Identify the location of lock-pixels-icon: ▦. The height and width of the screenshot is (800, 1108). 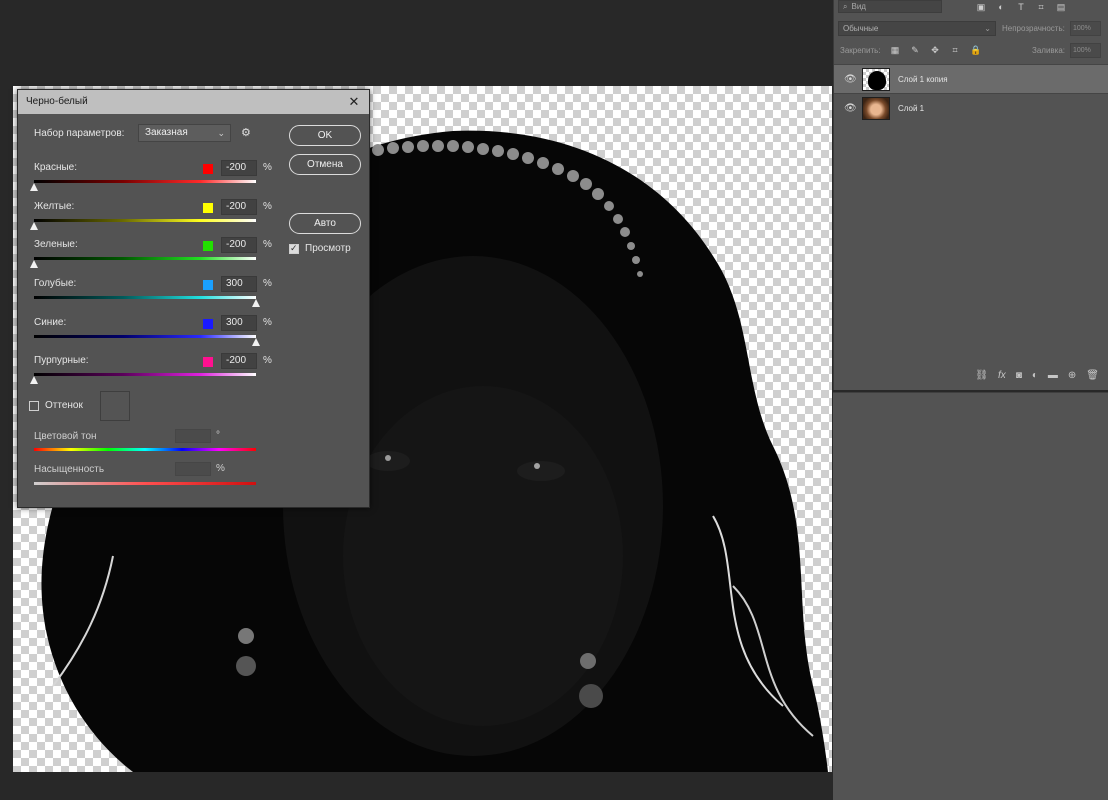
(895, 50).